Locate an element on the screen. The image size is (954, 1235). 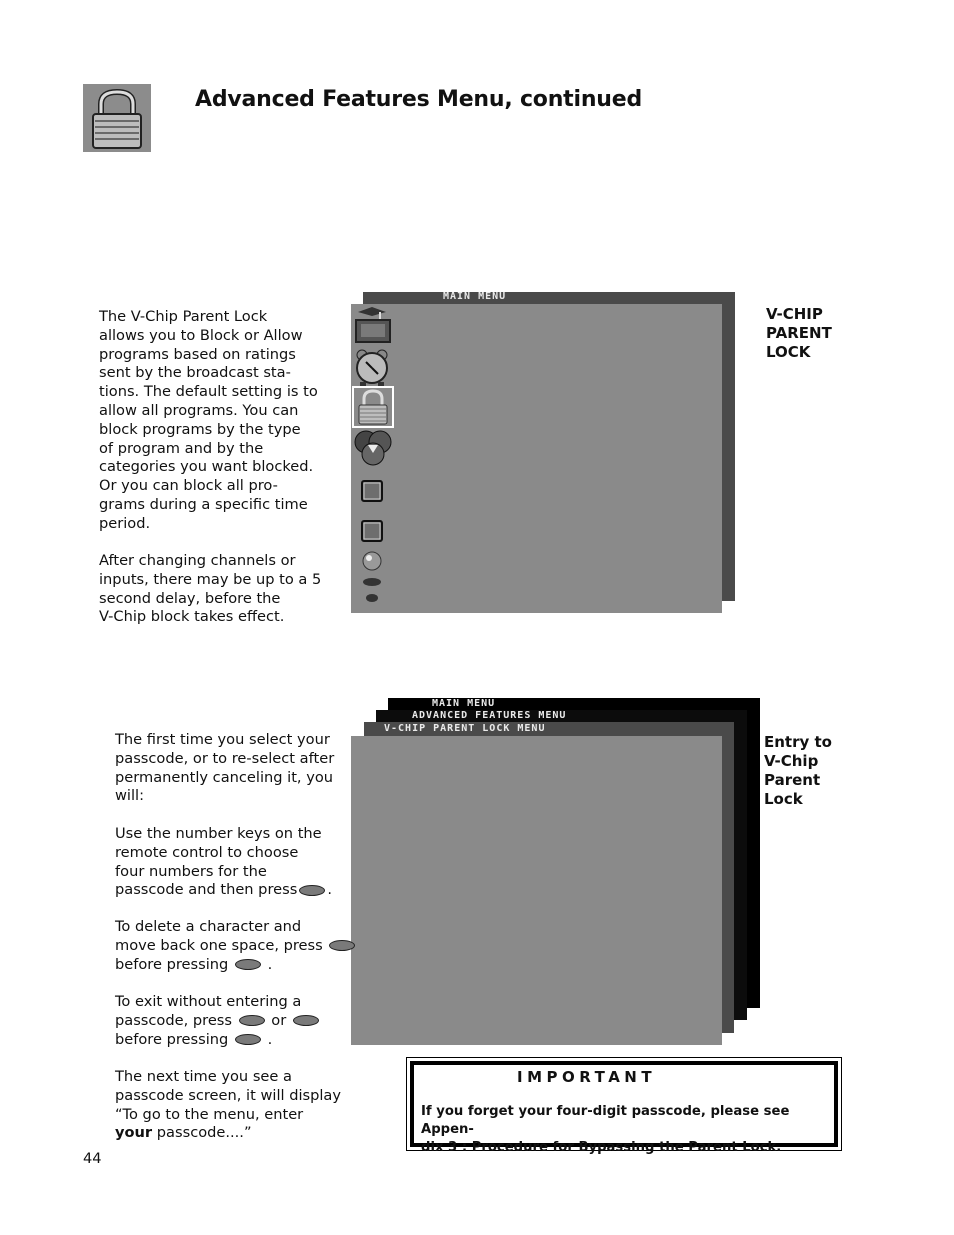
text-line: four numbers for the is located at coordinates (191, 871).